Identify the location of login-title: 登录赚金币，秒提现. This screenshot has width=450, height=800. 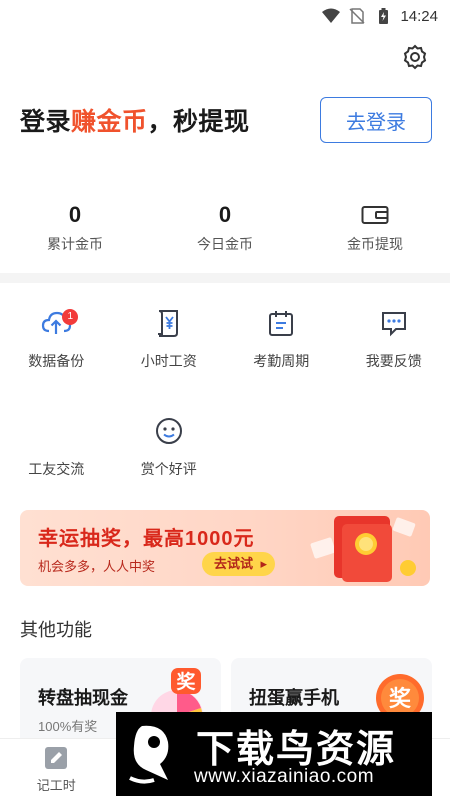
(135, 122).